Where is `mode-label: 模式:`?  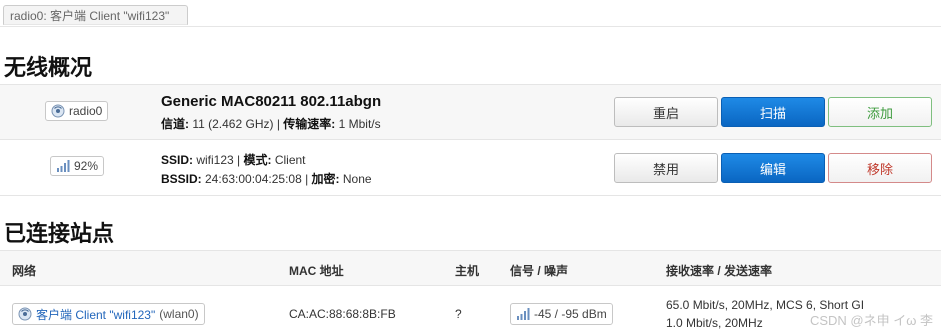 mode-label: 模式: is located at coordinates (257, 160).